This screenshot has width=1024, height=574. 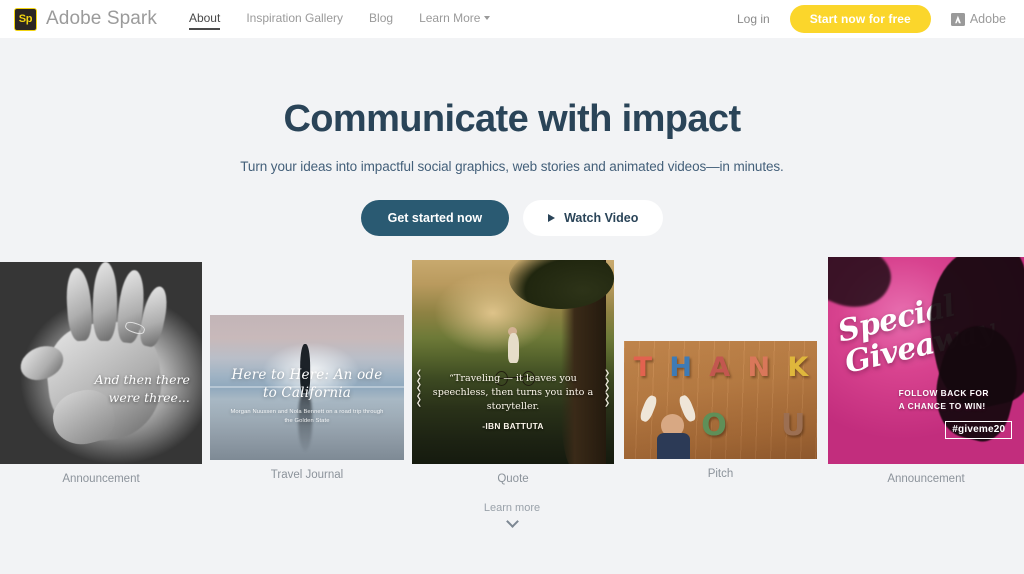 I want to click on letter-block: N, so click(x=758, y=368).